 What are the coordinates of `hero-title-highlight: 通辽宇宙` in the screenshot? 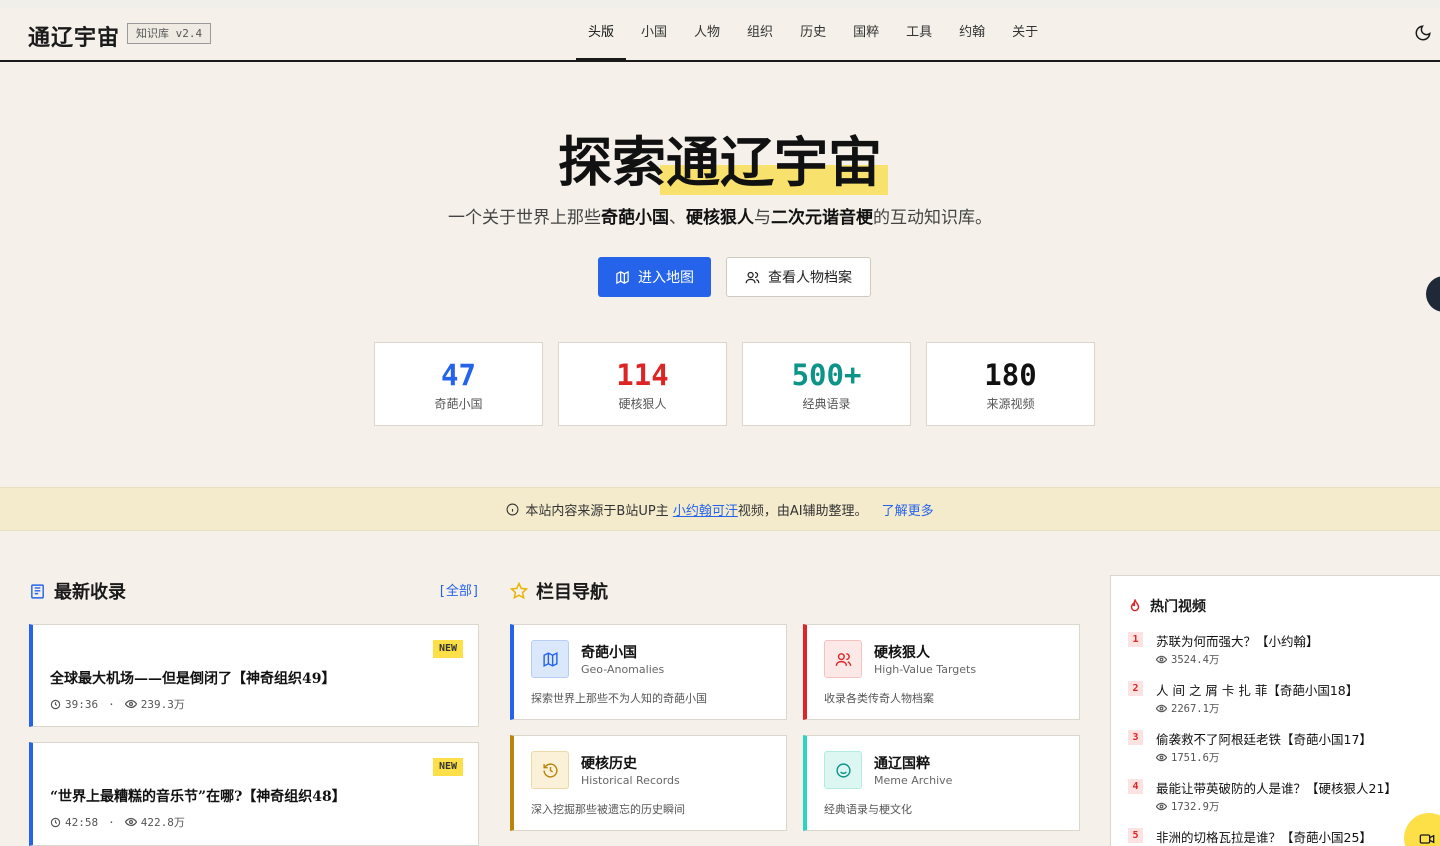 It's located at (774, 157).